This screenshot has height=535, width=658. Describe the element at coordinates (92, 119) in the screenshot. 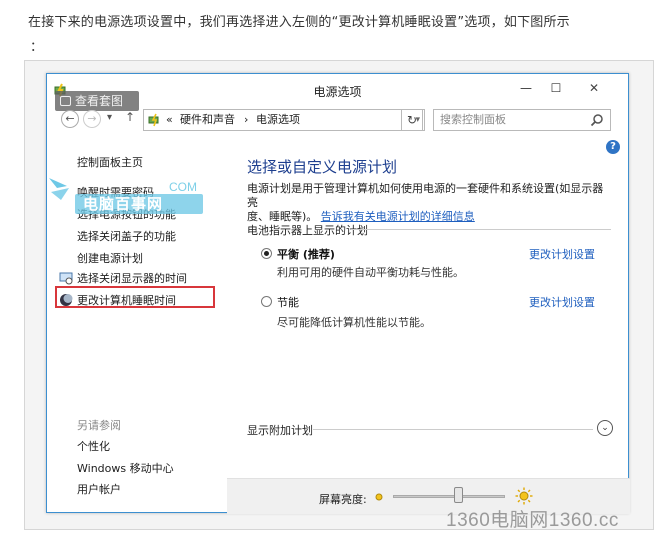

I see `forward-button: →` at that location.